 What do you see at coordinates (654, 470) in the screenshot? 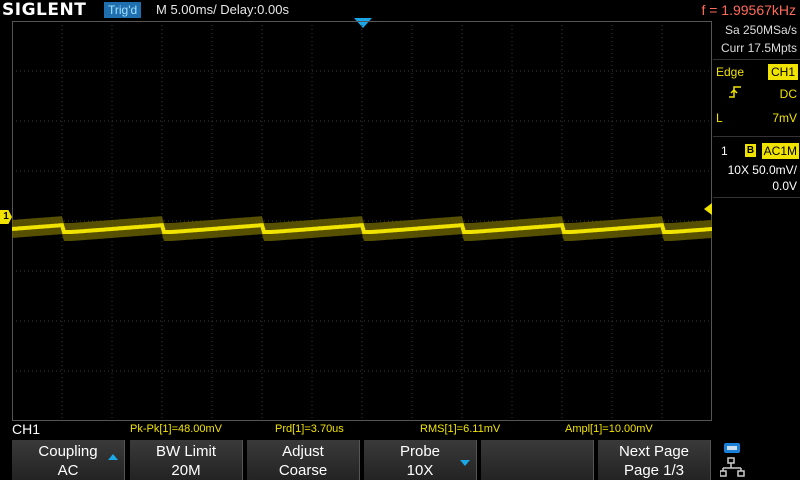
I see `softkey-value: Page 1/3` at bounding box center [654, 470].